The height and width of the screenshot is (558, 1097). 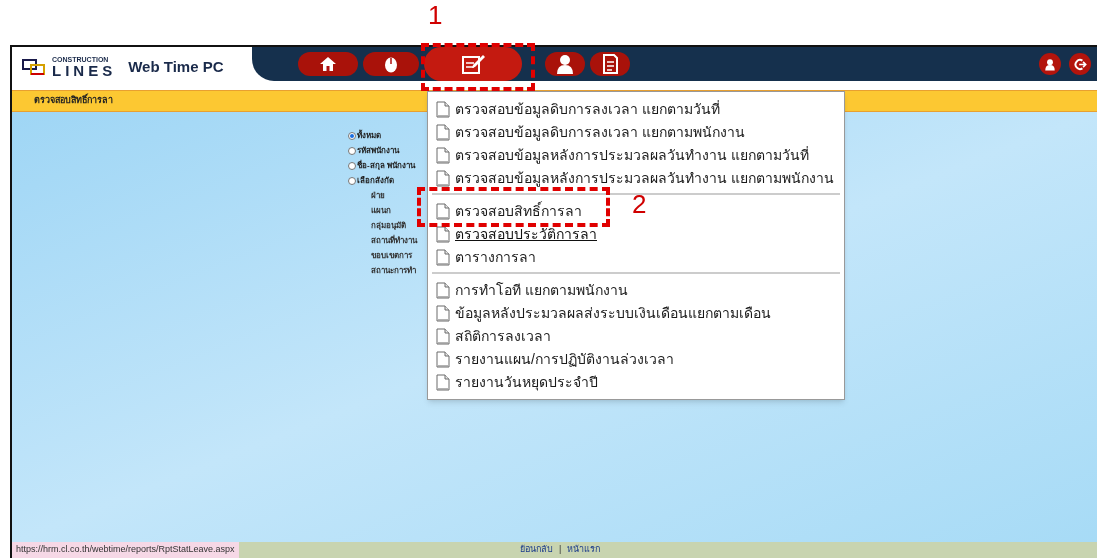 What do you see at coordinates (588, 132) in the screenshot?
I see `menu-item: ตรวจสอบข้อมูลดิบการลงเวลา แยกตามพนักงาน` at bounding box center [588, 132].